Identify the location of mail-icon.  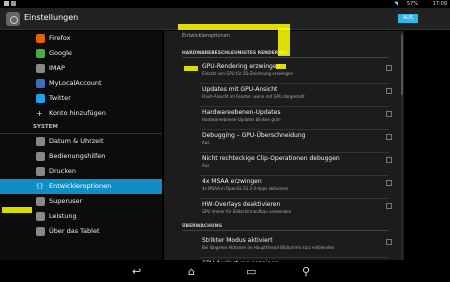
(40, 68).